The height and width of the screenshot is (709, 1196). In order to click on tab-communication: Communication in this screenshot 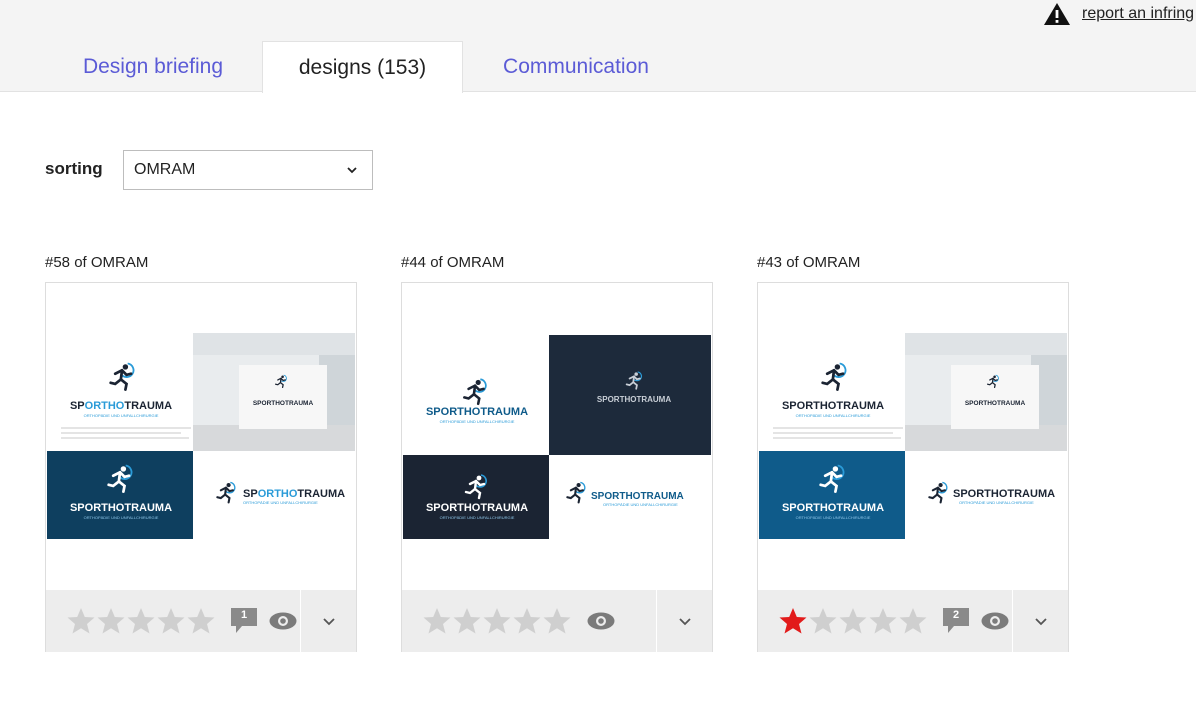, I will do `click(576, 66)`.